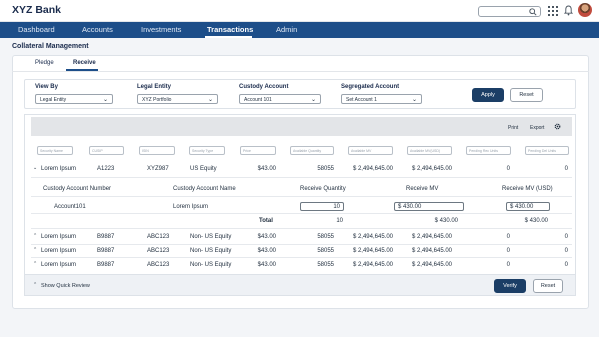  Describe the element at coordinates (204, 189) in the screenshot. I see `detail-header-account-name: Custody Account Name` at that location.